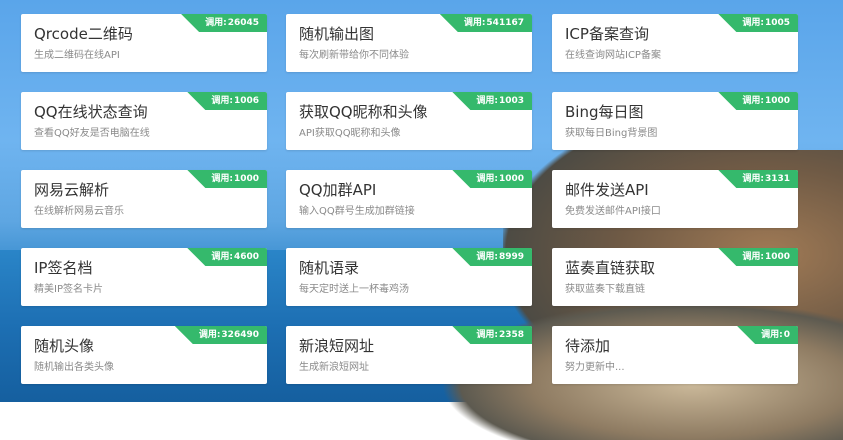  What do you see at coordinates (357, 211) in the screenshot?
I see `card-description: 输入QQ群号生成加群链接` at bounding box center [357, 211].